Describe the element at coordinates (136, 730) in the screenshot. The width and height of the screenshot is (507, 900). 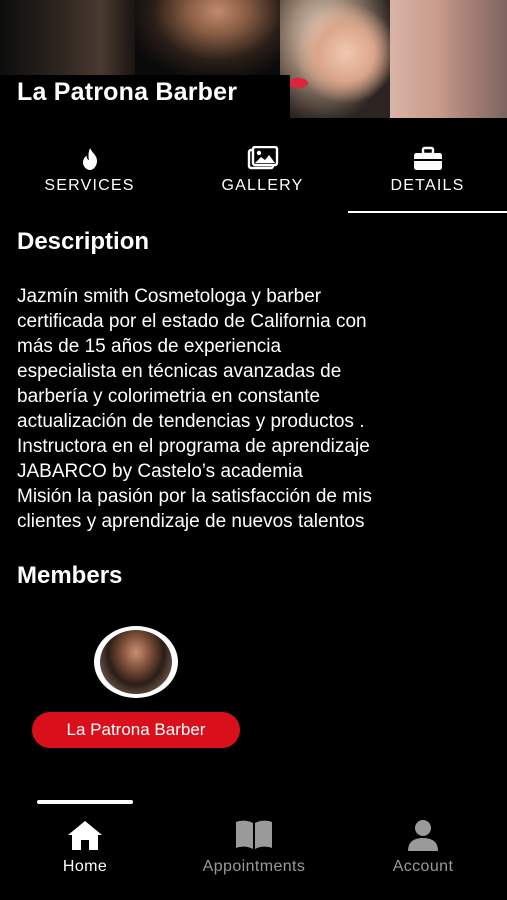
I see `member-name-badge: La Patrona Barber` at that location.